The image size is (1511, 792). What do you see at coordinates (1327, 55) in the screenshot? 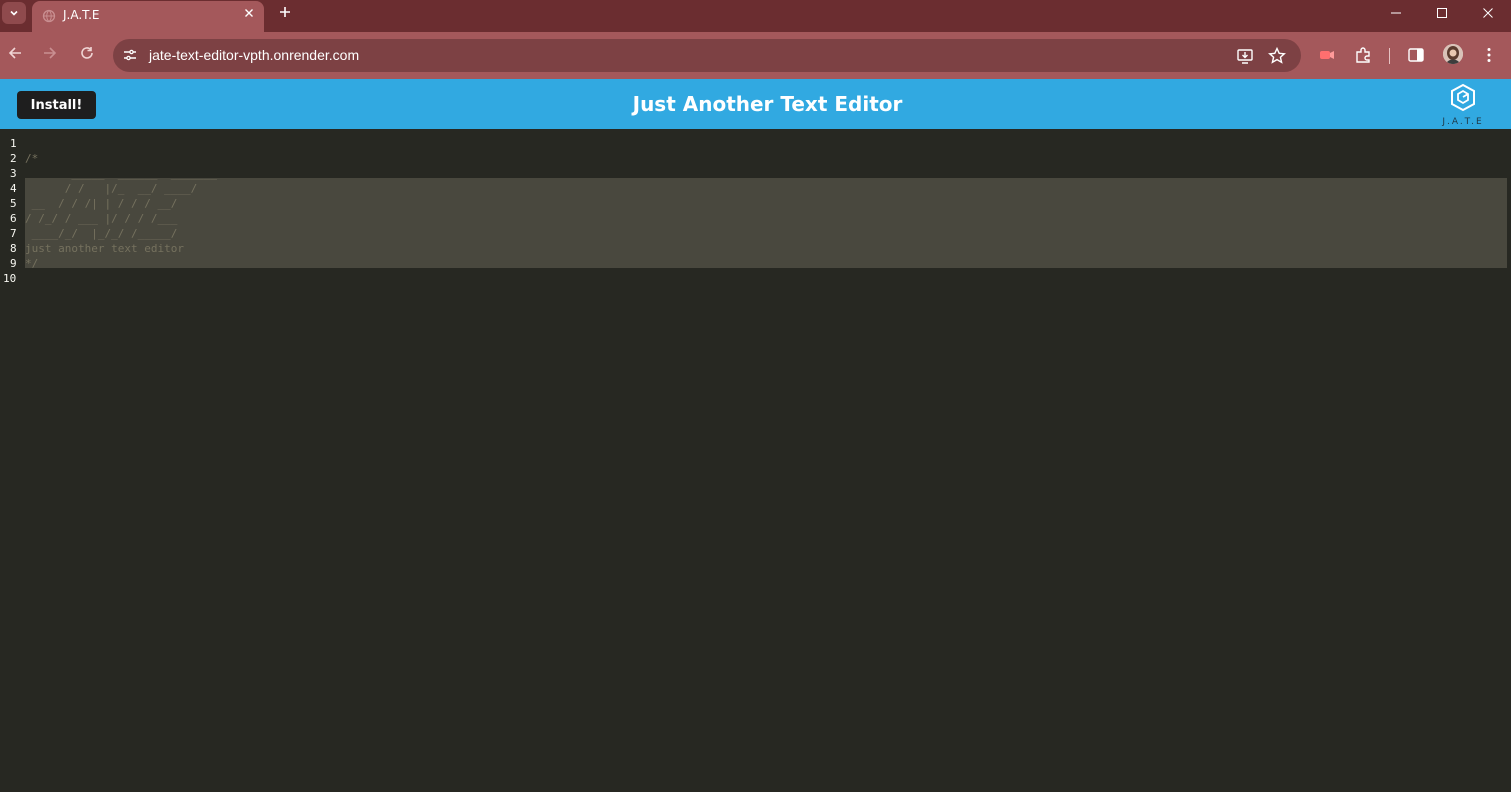
I see `extension-icon` at bounding box center [1327, 55].